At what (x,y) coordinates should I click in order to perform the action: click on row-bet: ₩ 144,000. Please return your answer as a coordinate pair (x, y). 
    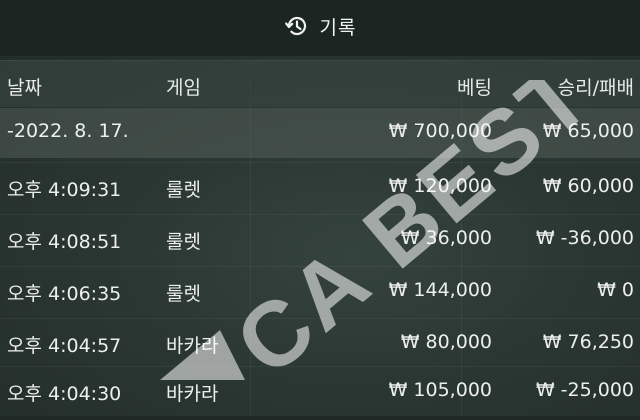
    Looking at the image, I should click on (440, 290).